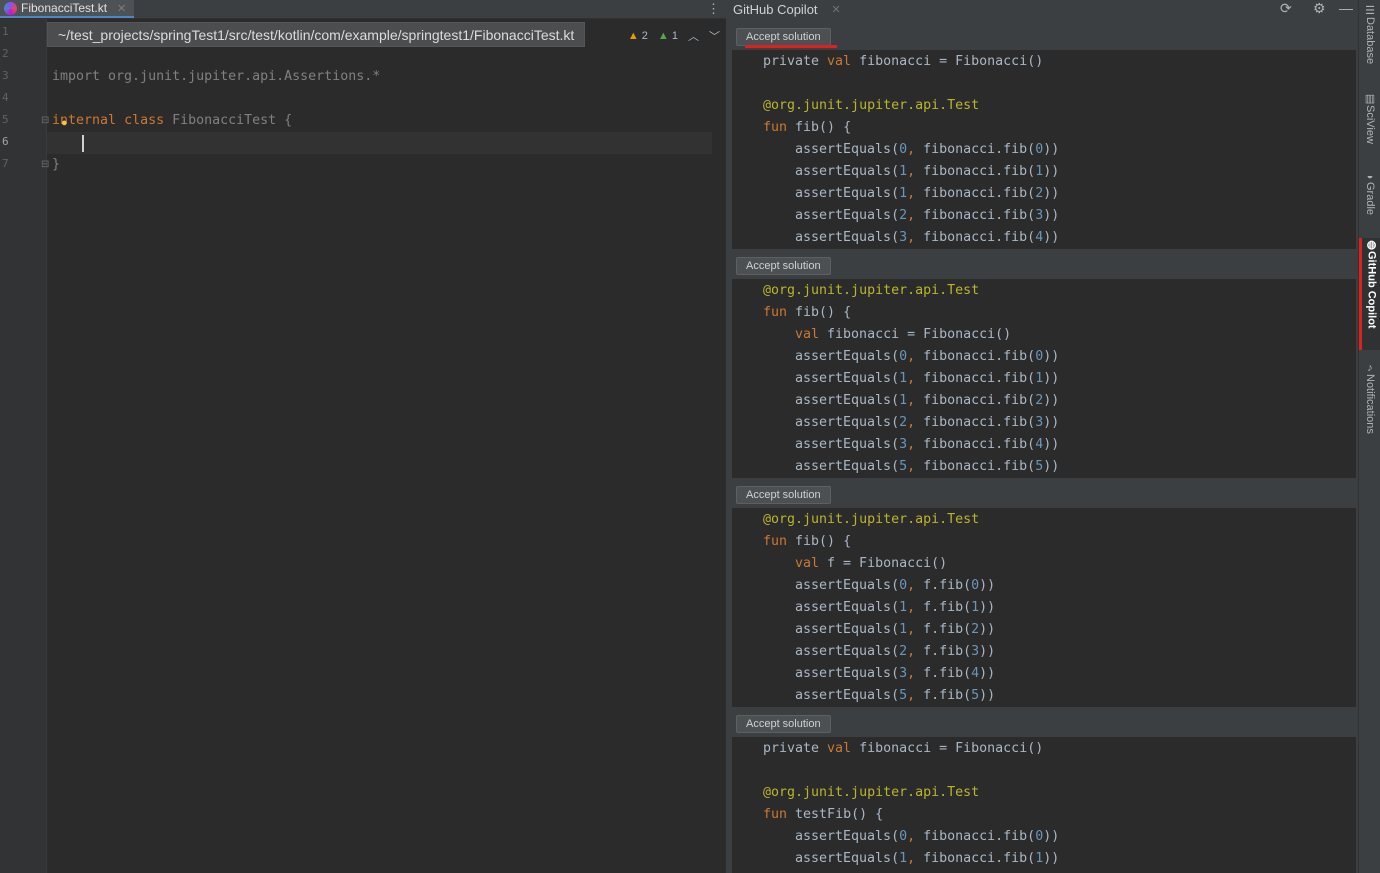 This screenshot has width=1380, height=873. Describe the element at coordinates (1370, 404) in the screenshot. I see `tool-window-label: Notifications` at that location.